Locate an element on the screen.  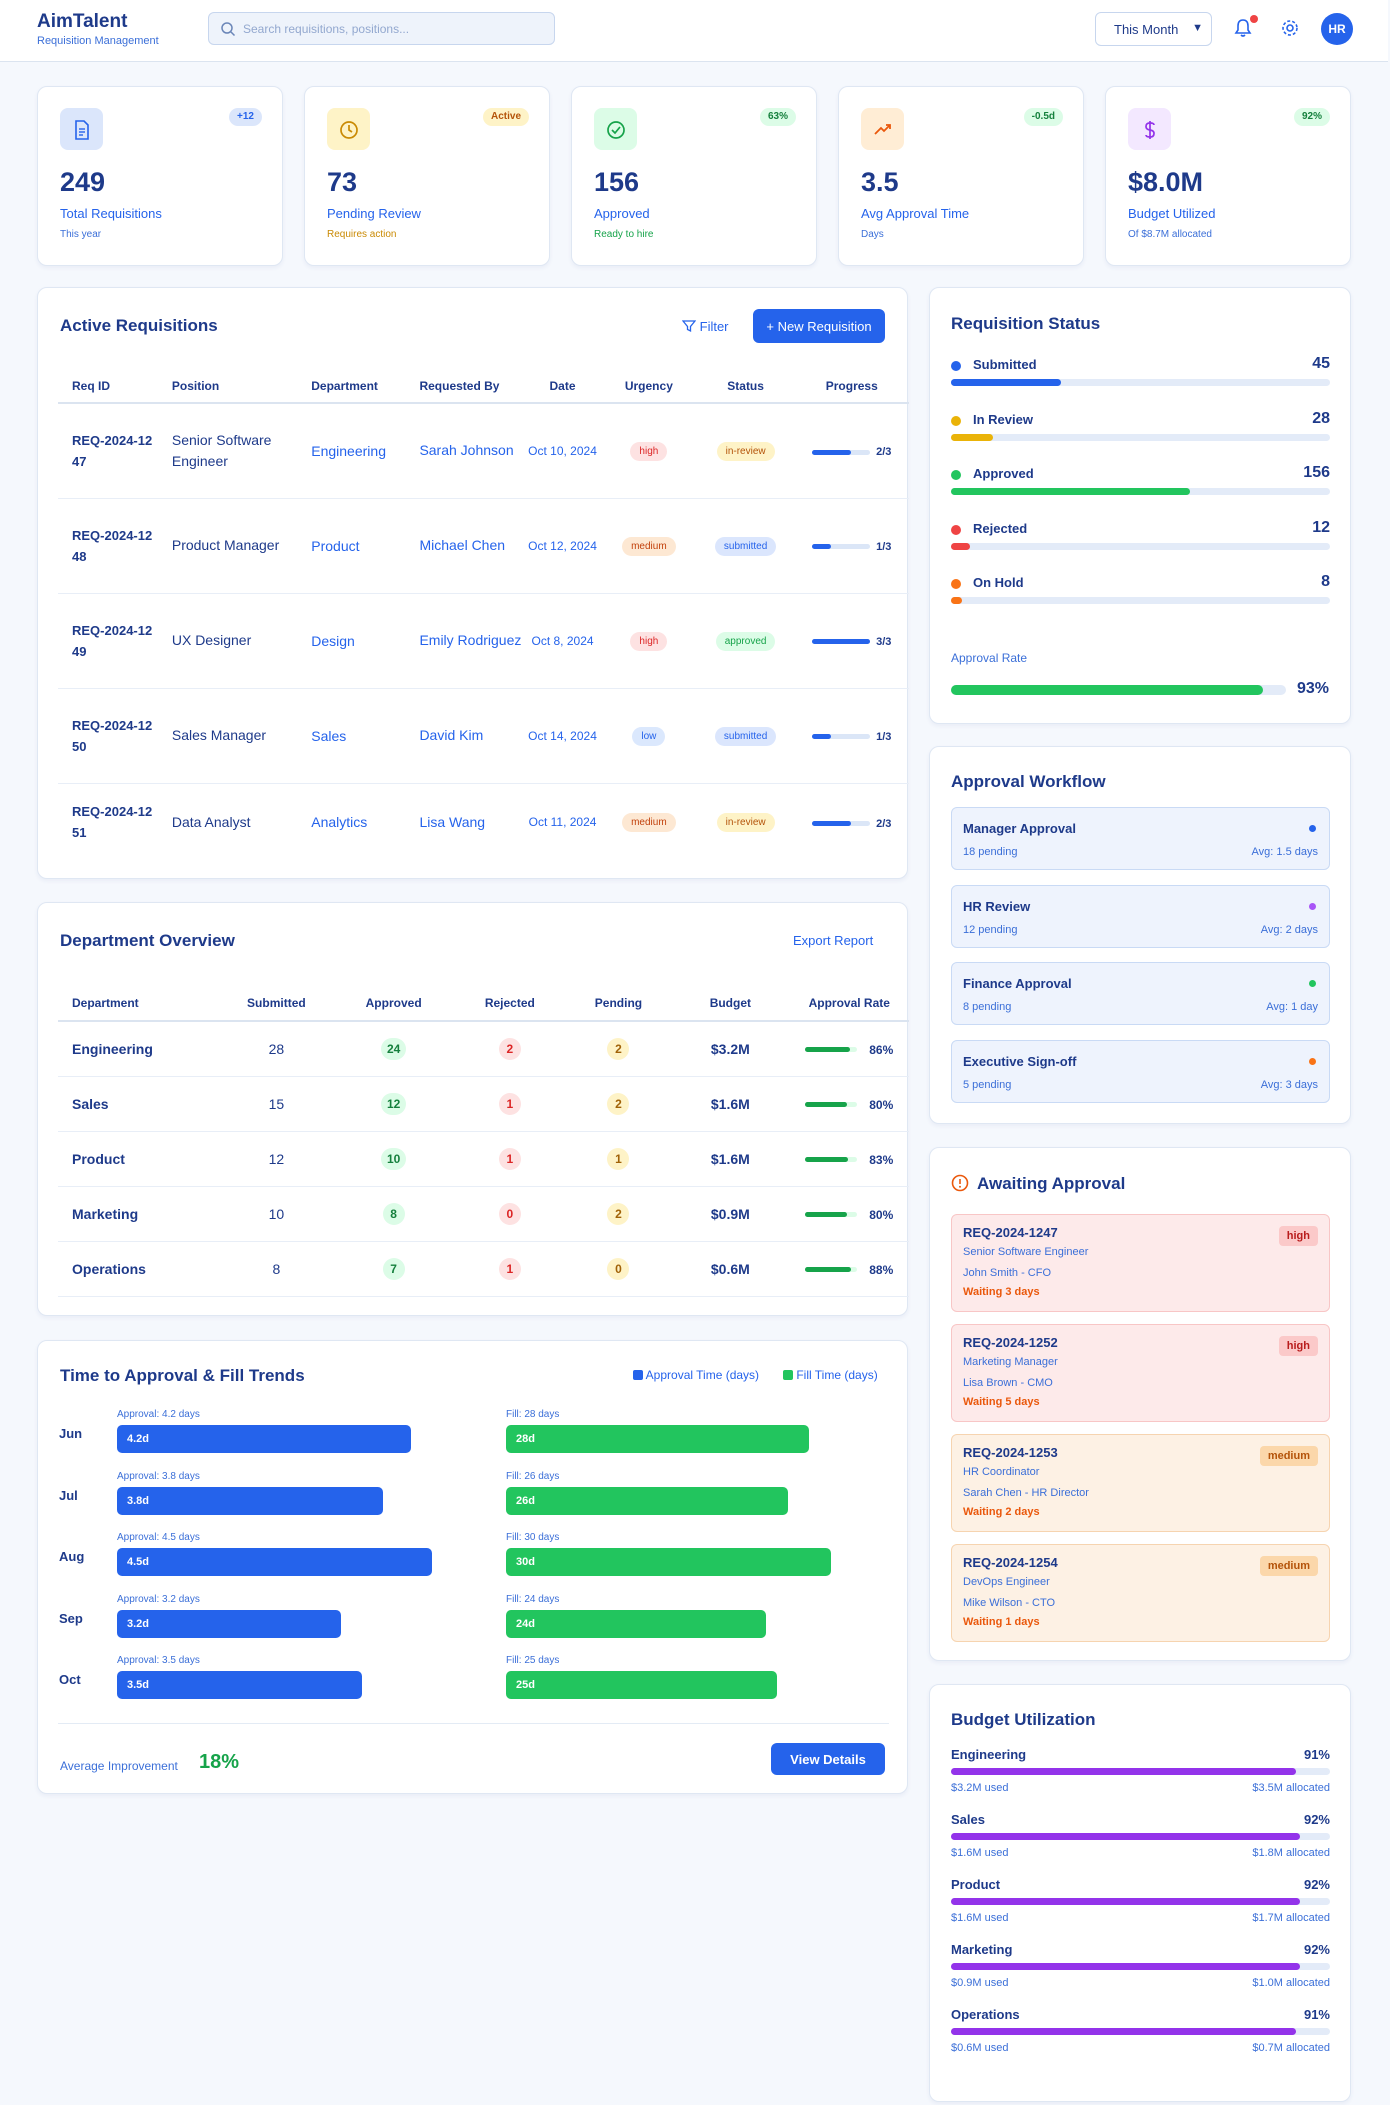
column-header: Position is located at coordinates (227, 386).